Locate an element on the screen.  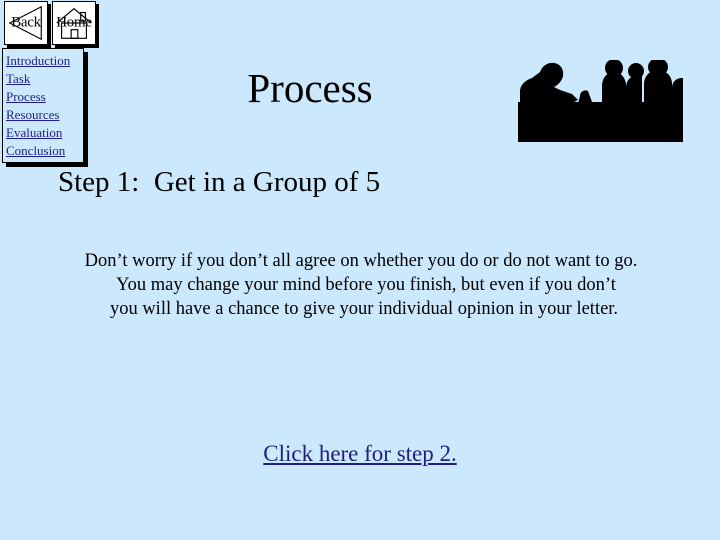
next-step-link-wrapper: Click here for step 2. is located at coordinates (360, 454).